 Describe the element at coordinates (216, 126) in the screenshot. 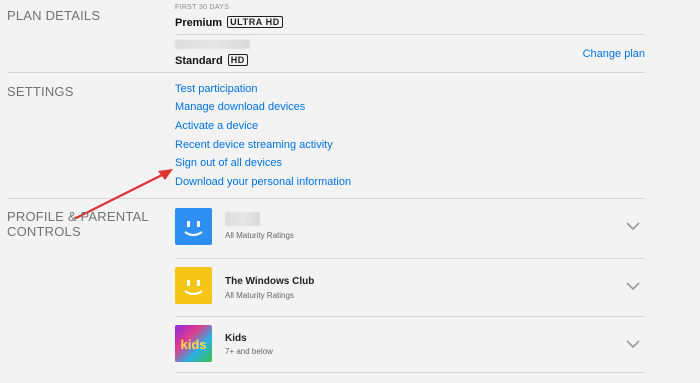

I see `activate-device-link: Activate a device` at that location.